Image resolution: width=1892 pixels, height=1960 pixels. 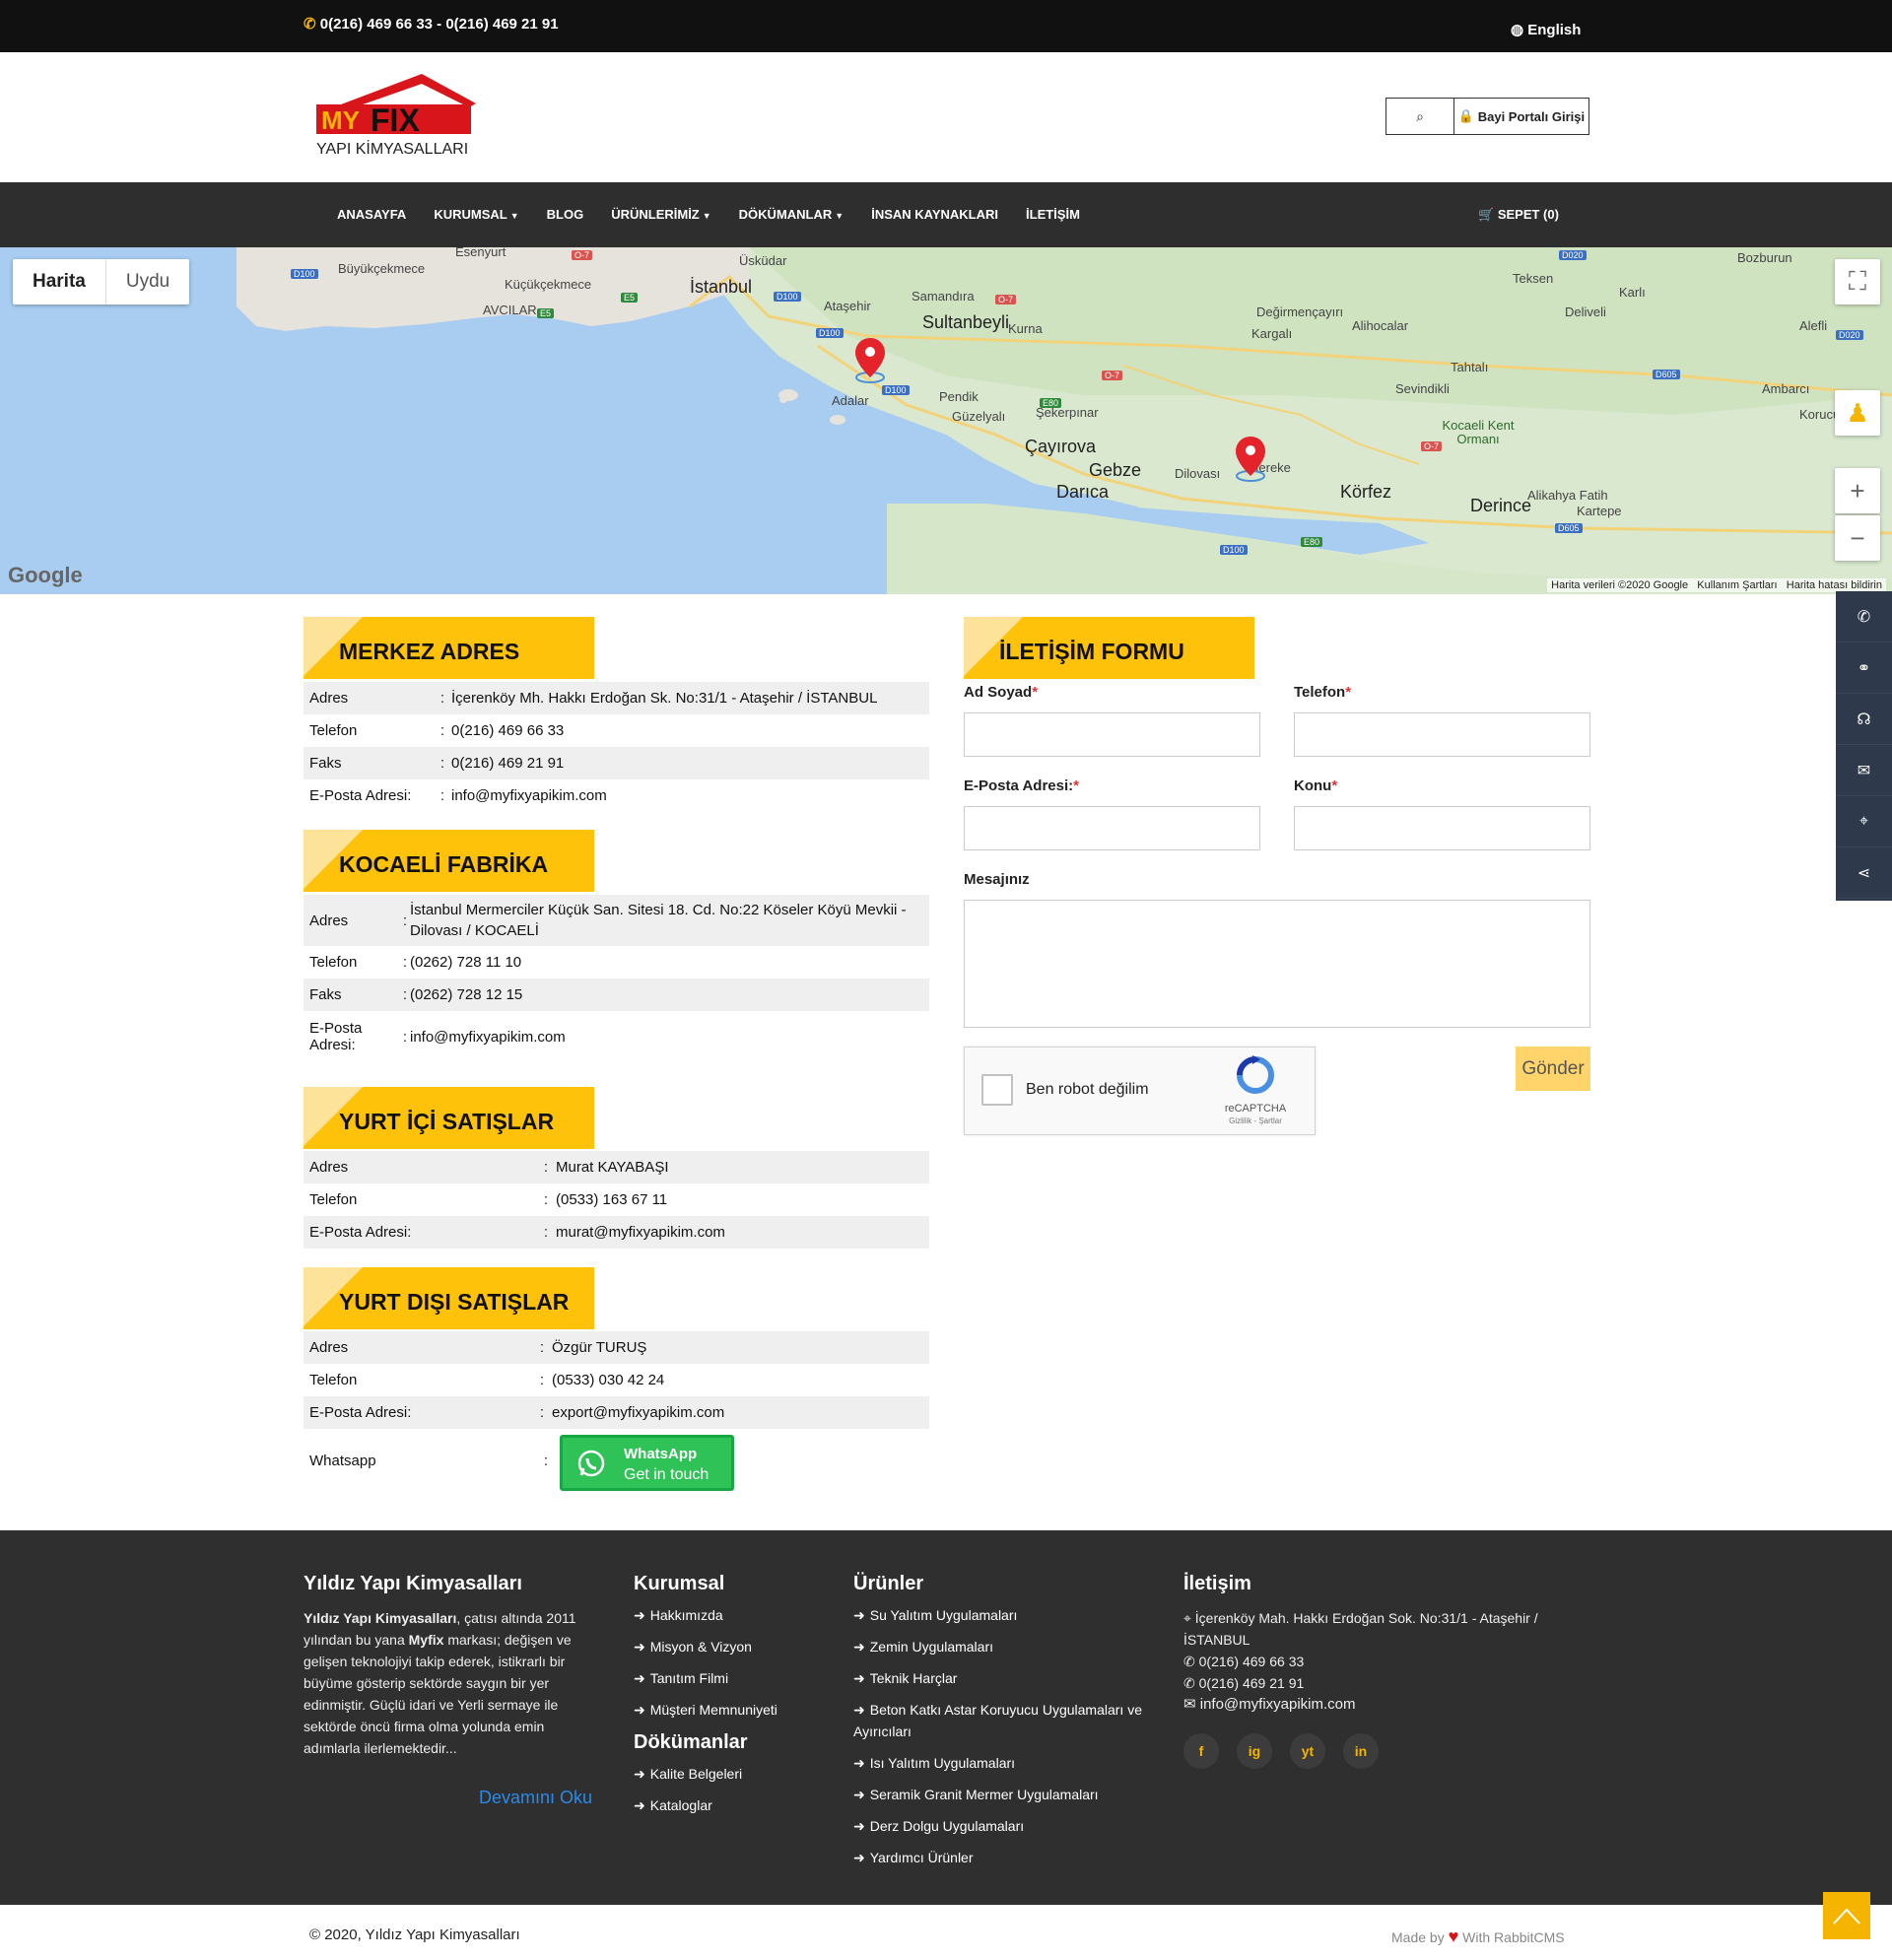 I want to click on fabrika-title: KOCAELİ FABRİKA, so click(x=449, y=861).